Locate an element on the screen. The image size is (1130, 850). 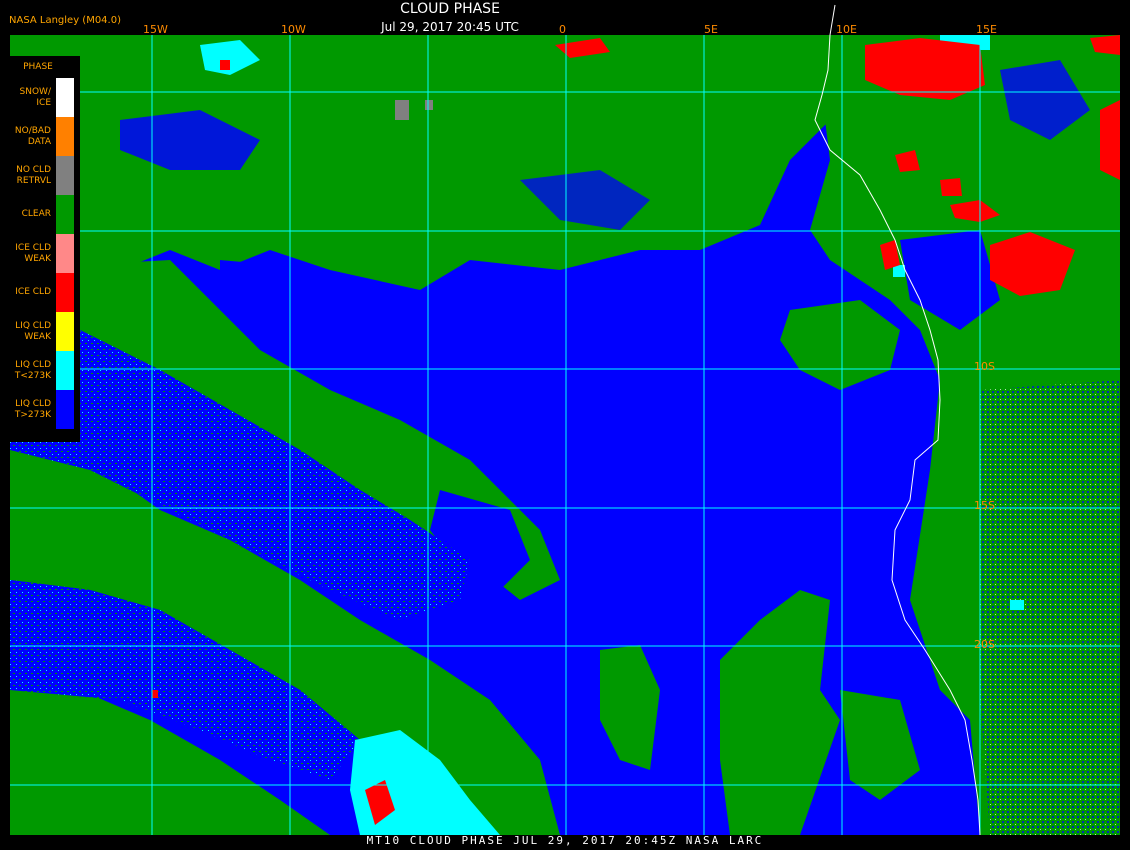
longitude-label: 0 is located at coordinates (562, 29).